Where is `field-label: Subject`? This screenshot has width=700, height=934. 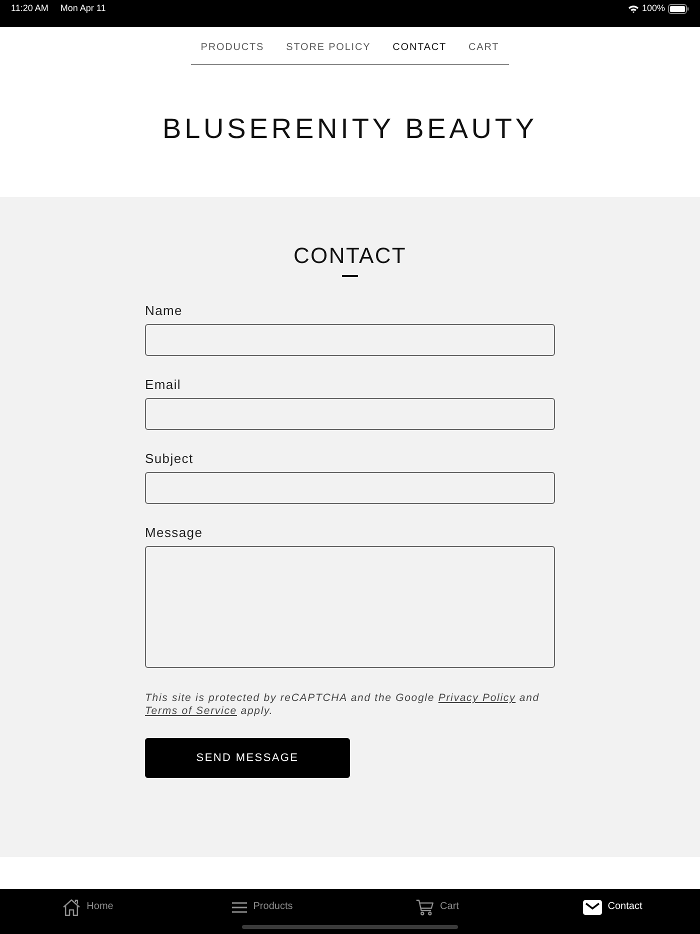
field-label: Subject is located at coordinates (169, 459).